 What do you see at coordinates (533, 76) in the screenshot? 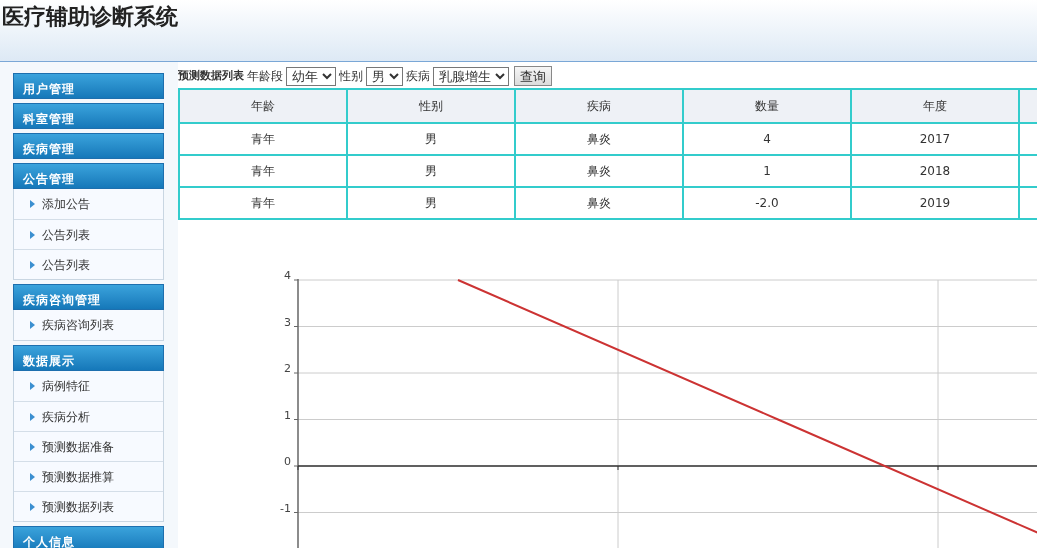
I see `query-button: 查询` at bounding box center [533, 76].